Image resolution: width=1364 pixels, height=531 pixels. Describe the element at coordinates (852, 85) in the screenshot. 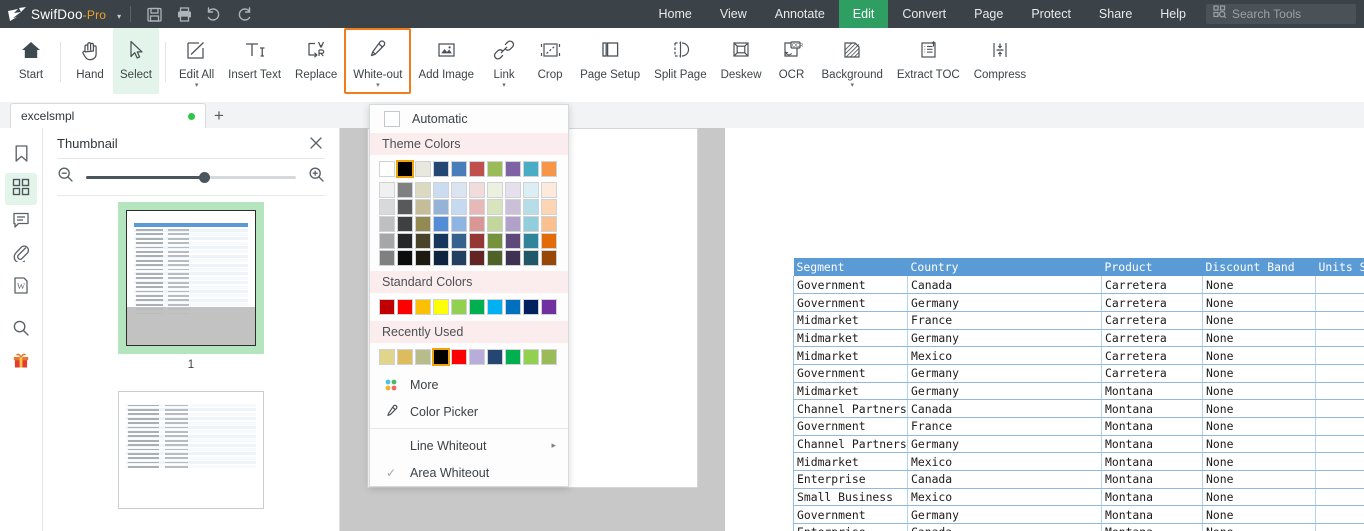

I see `background-caret-icon: ▾` at that location.